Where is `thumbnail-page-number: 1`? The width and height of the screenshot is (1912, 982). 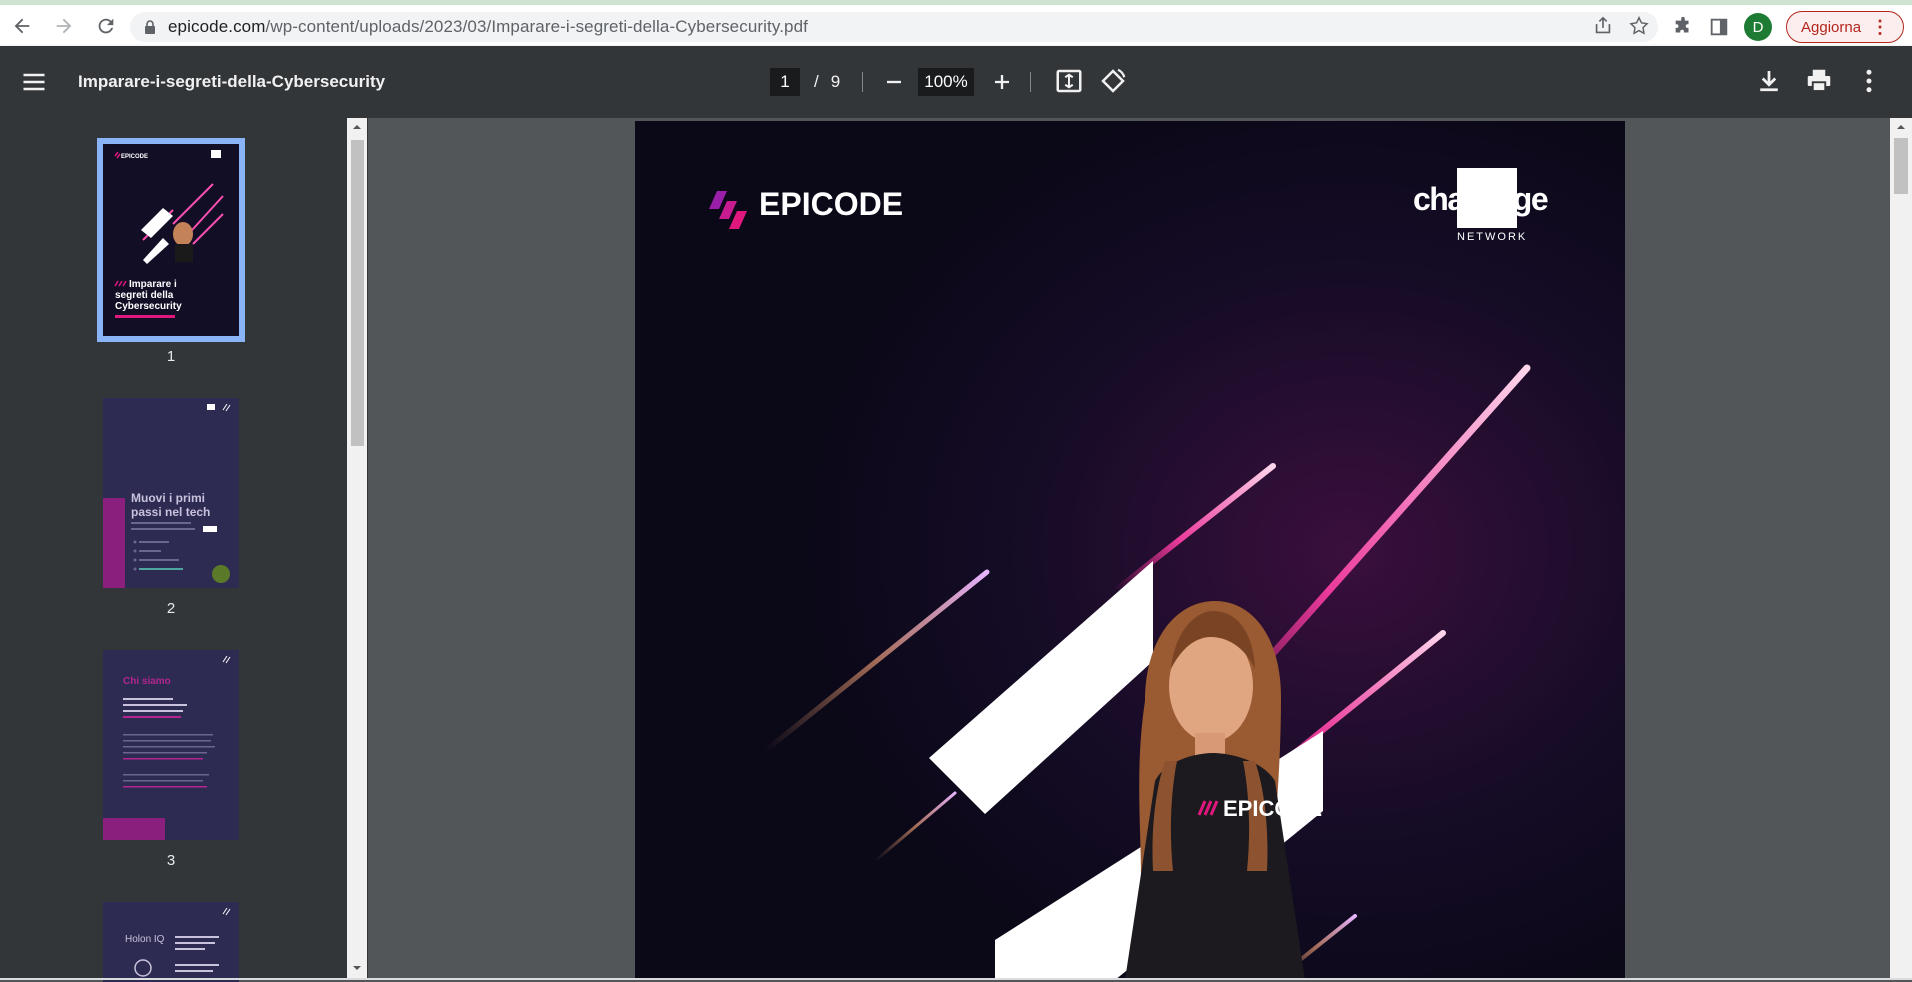 thumbnail-page-number: 1 is located at coordinates (171, 356).